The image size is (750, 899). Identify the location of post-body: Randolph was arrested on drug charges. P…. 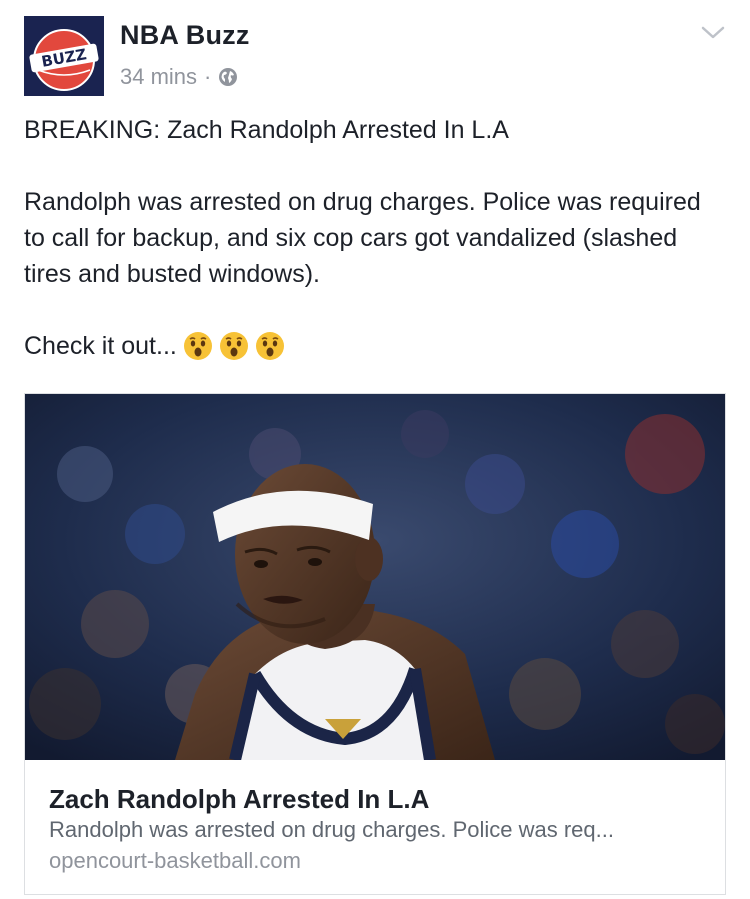
(362, 238).